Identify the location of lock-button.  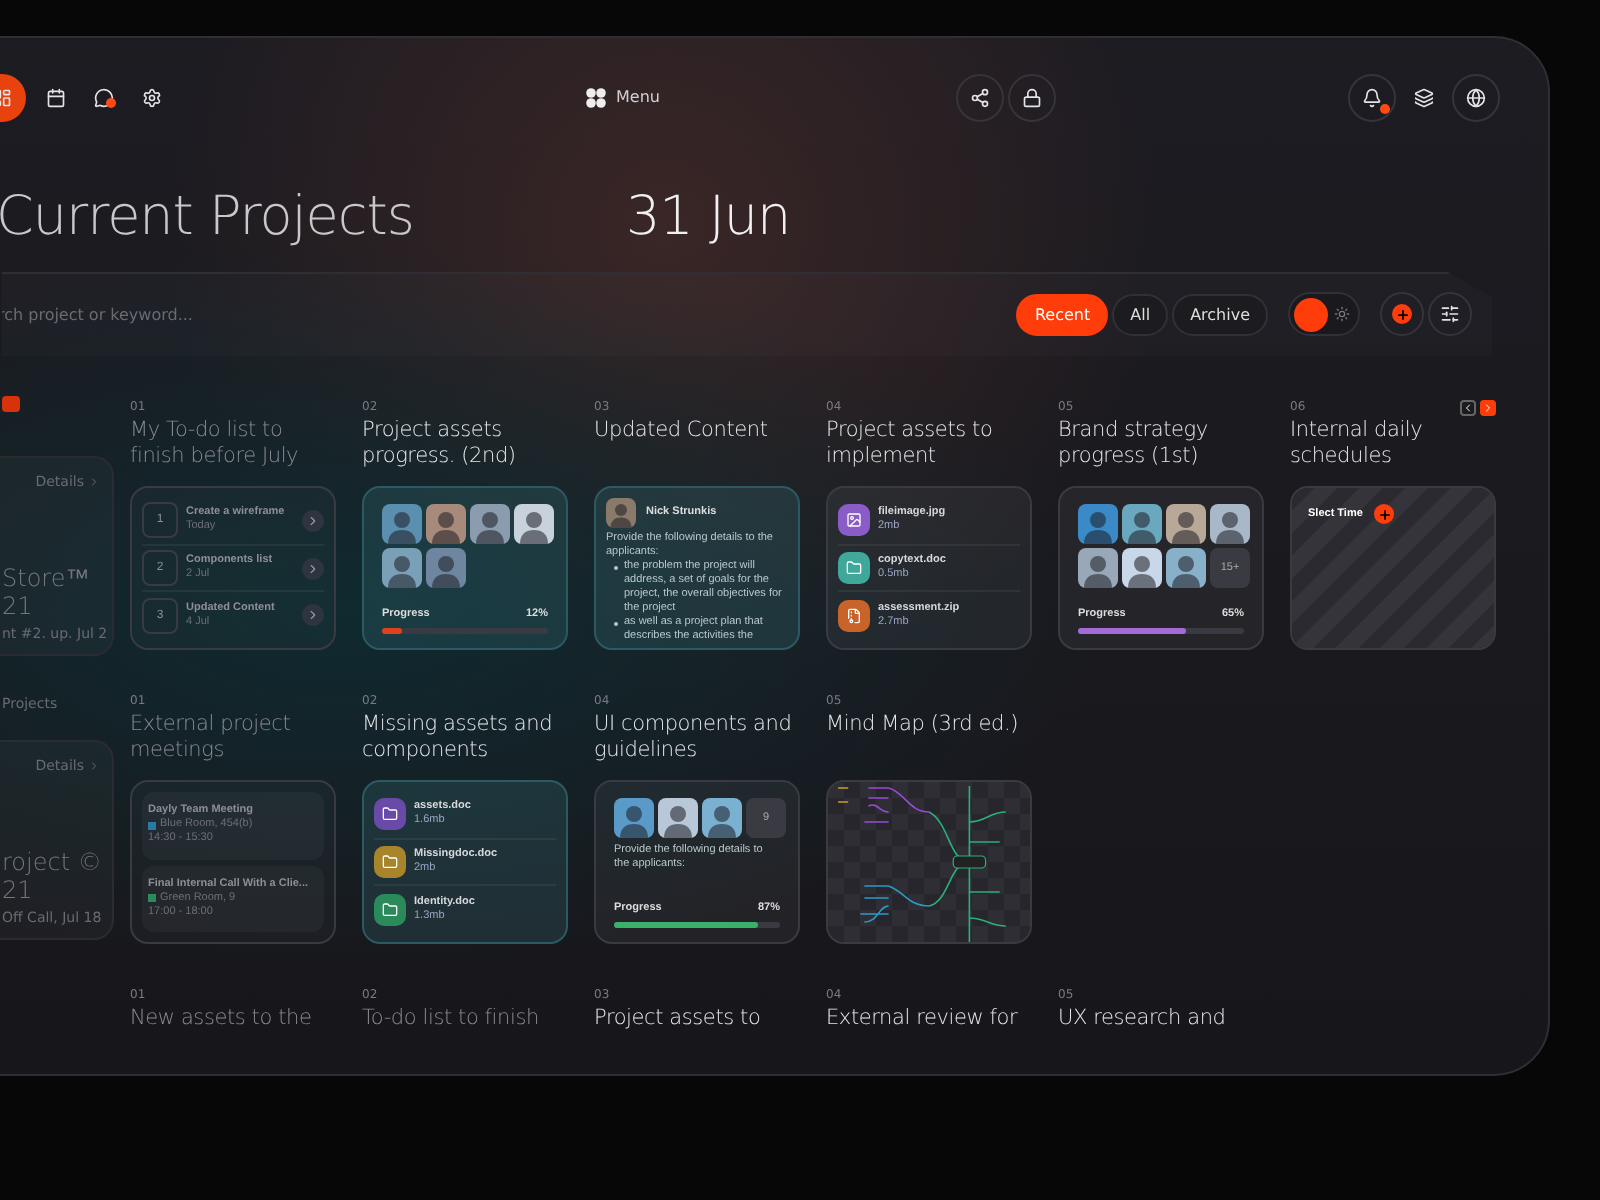
(1031, 97).